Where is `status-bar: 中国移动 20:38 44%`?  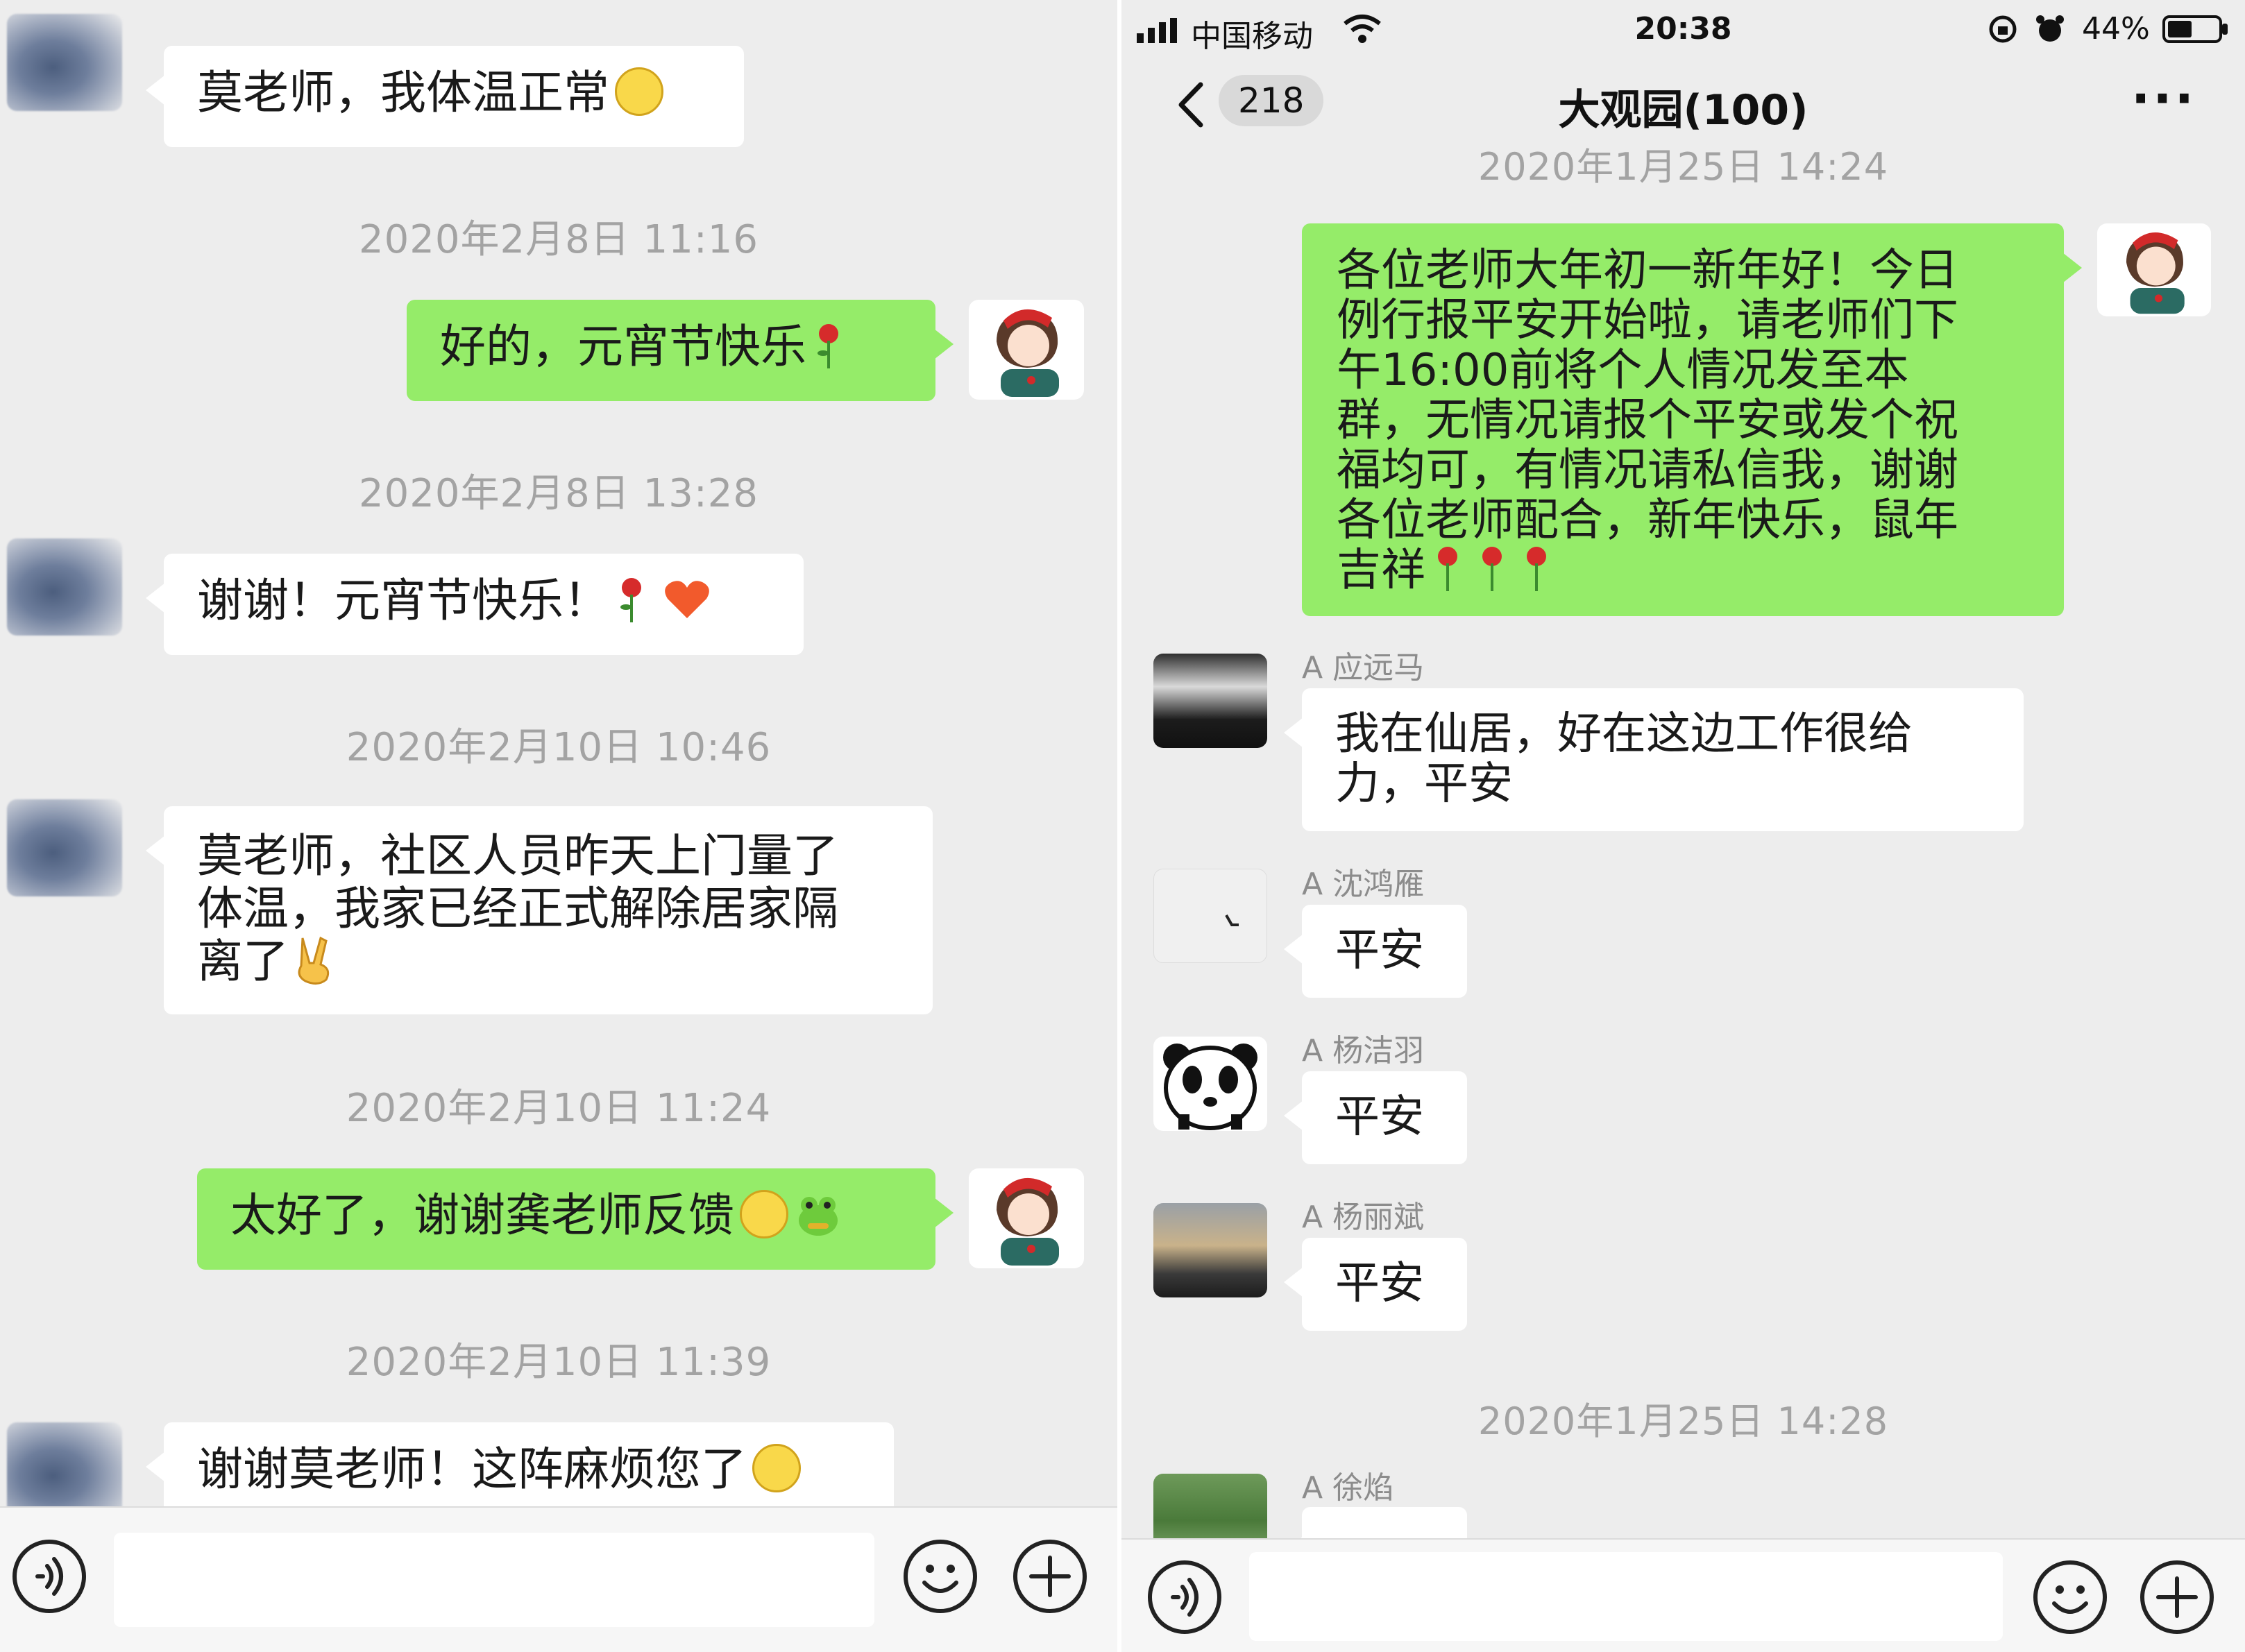
status-bar: 中国移动 20:38 44% is located at coordinates (1683, 30).